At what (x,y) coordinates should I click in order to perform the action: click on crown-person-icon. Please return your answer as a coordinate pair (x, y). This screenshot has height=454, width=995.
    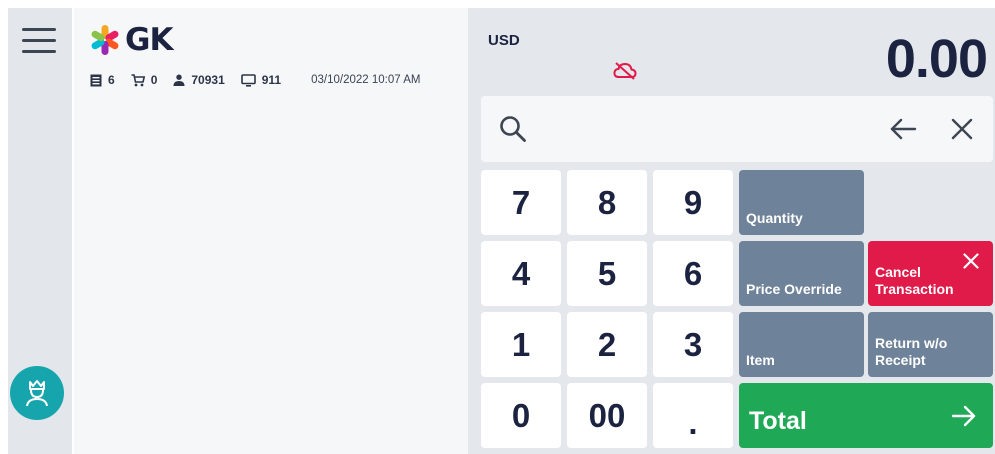
    Looking at the image, I should click on (37, 393).